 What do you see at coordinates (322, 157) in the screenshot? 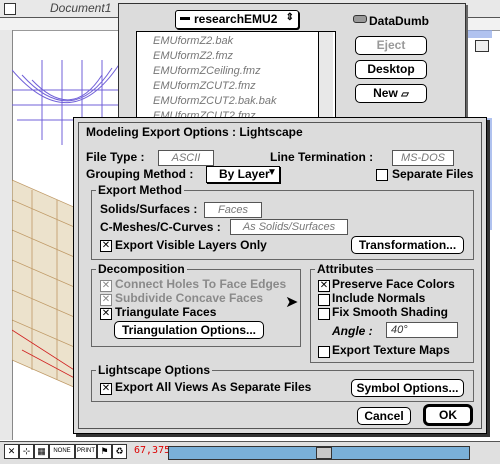
I see `line-termination-label: Line Termination :` at bounding box center [322, 157].